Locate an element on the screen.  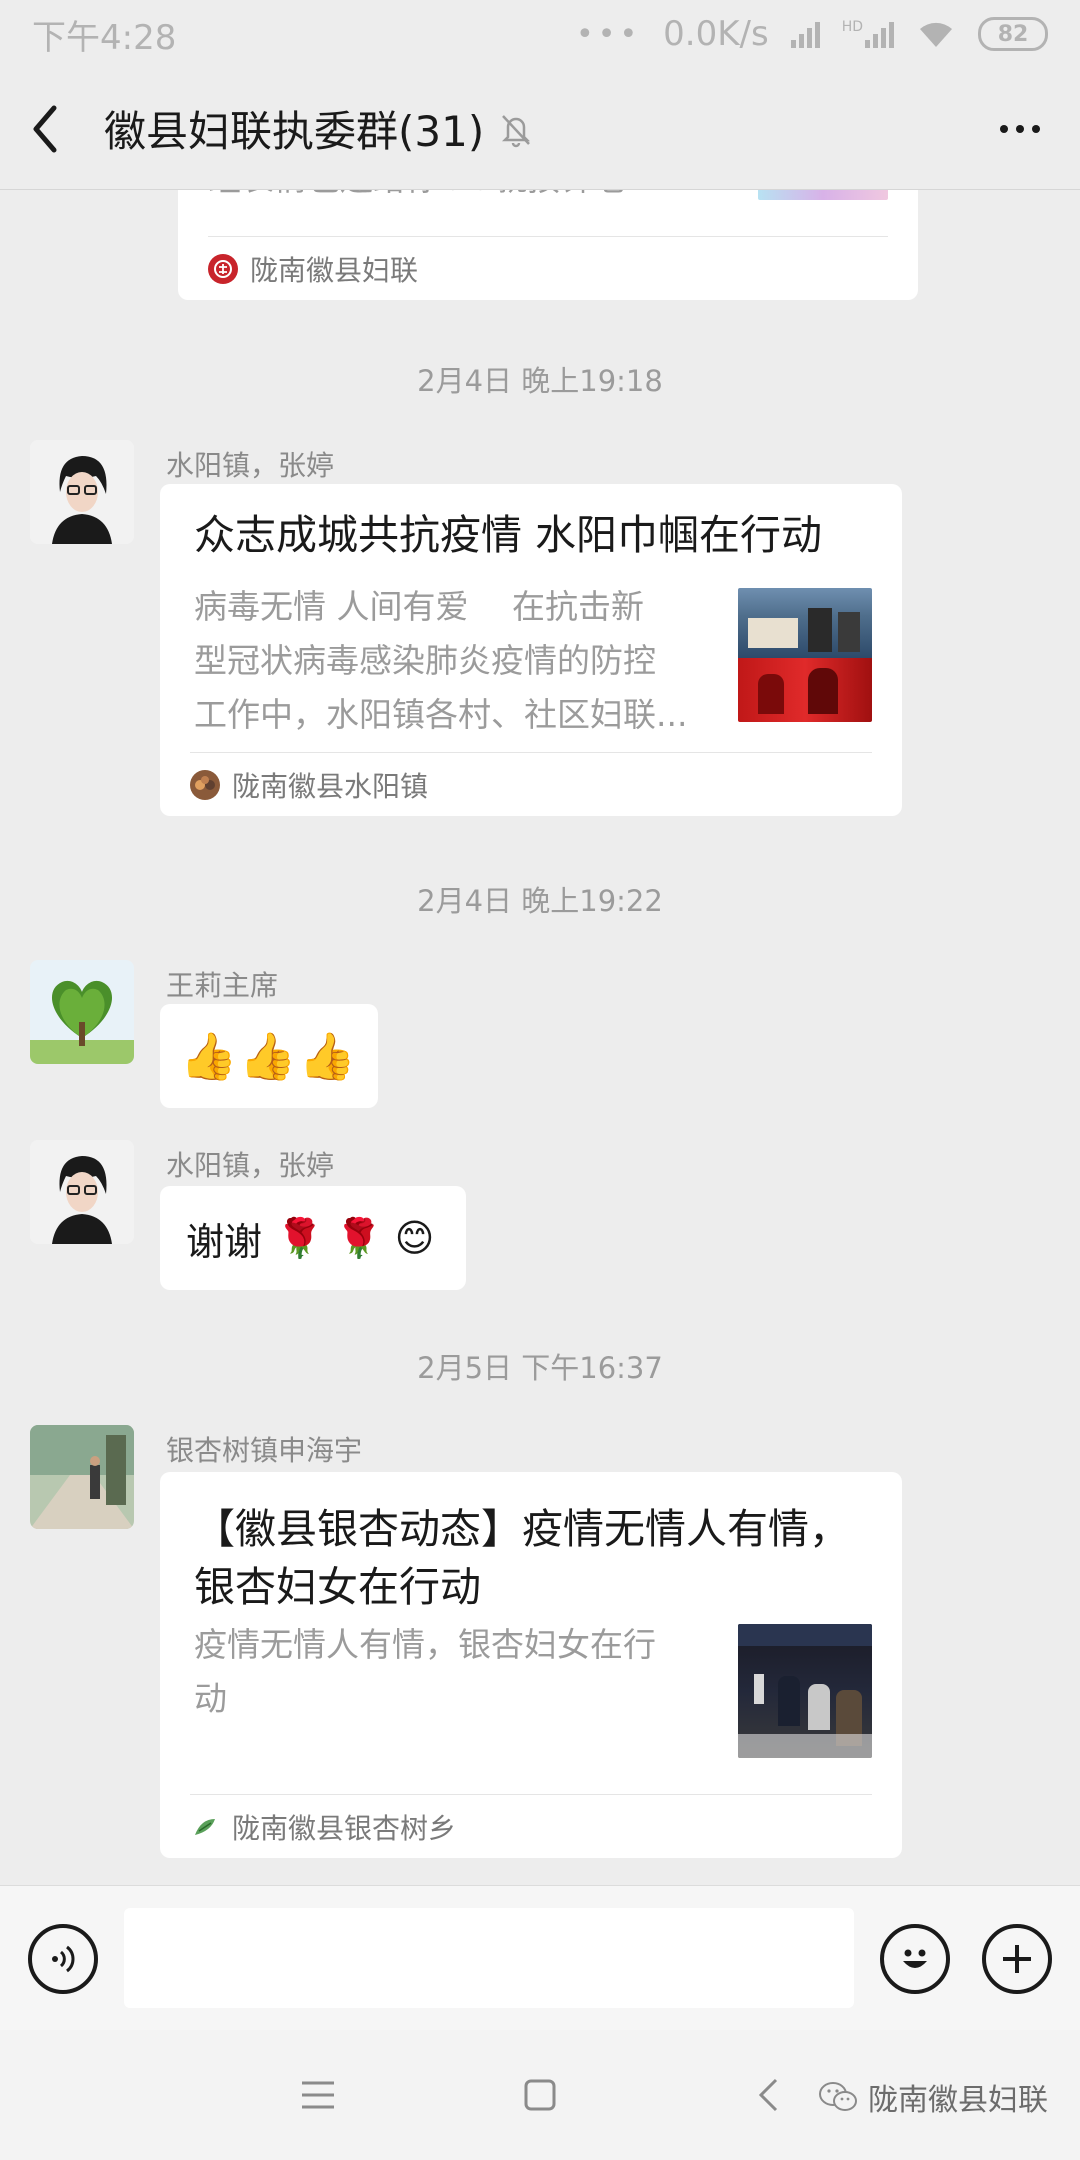
avatar-street-photo-icon is located at coordinates (82, 1477).